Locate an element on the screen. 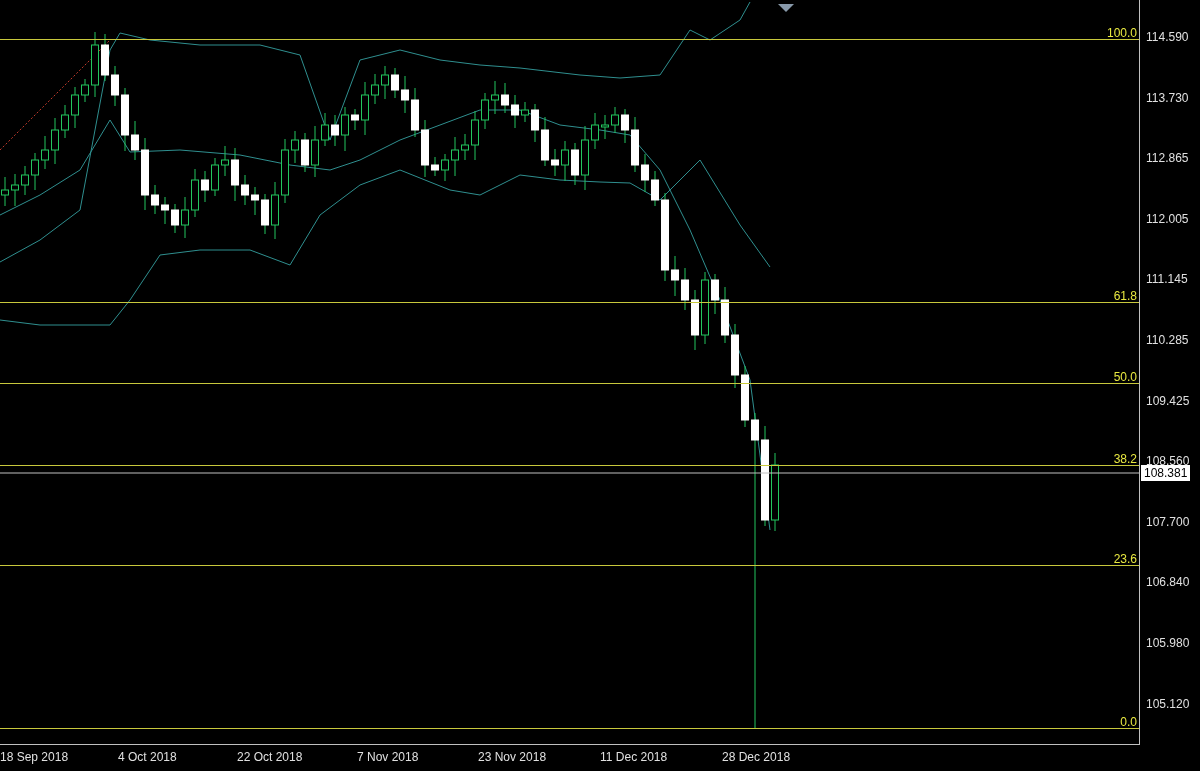 The width and height of the screenshot is (1200, 771). fibonacci-level-label: 0.0 is located at coordinates (1128, 722).